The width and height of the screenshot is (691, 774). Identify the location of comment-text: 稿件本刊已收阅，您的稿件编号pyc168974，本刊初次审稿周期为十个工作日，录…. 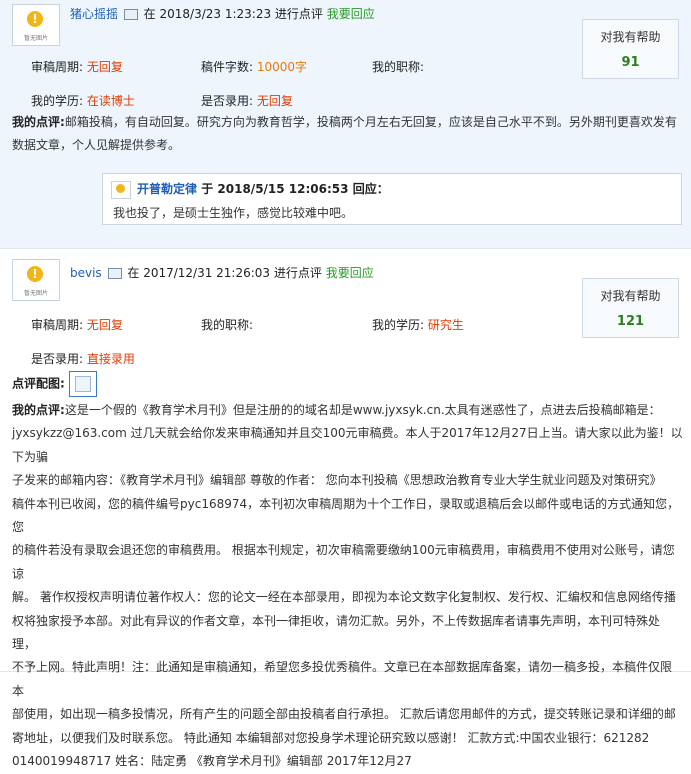
(346, 515).